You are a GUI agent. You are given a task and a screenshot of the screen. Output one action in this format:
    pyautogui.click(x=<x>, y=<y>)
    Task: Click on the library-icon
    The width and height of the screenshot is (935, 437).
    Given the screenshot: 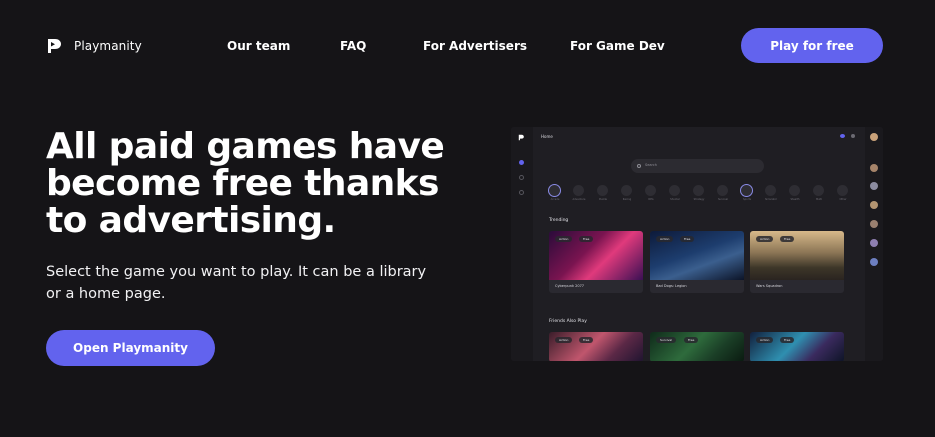 What is the action you would take?
    pyautogui.click(x=521, y=177)
    